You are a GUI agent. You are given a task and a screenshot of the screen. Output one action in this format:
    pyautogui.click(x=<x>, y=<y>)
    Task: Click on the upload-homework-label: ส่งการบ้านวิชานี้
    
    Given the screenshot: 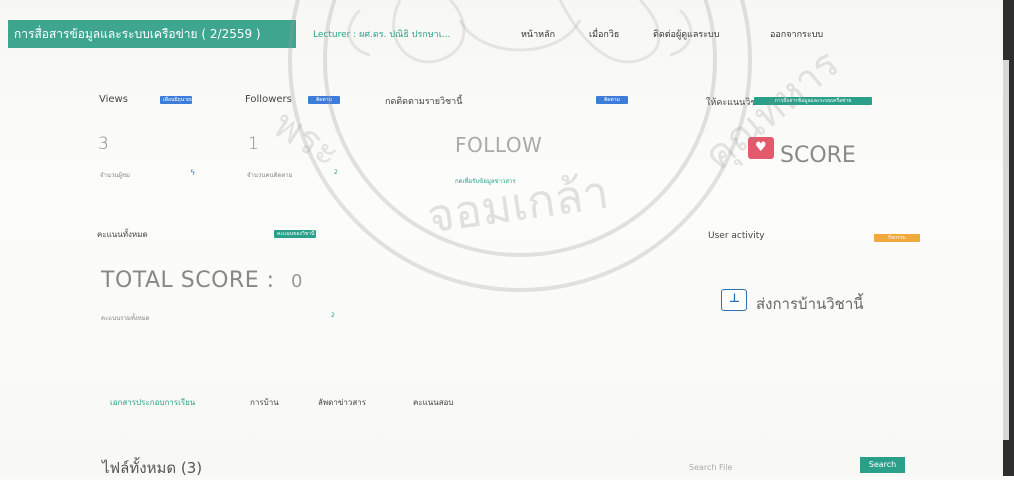 What is the action you would take?
    pyautogui.click(x=810, y=304)
    